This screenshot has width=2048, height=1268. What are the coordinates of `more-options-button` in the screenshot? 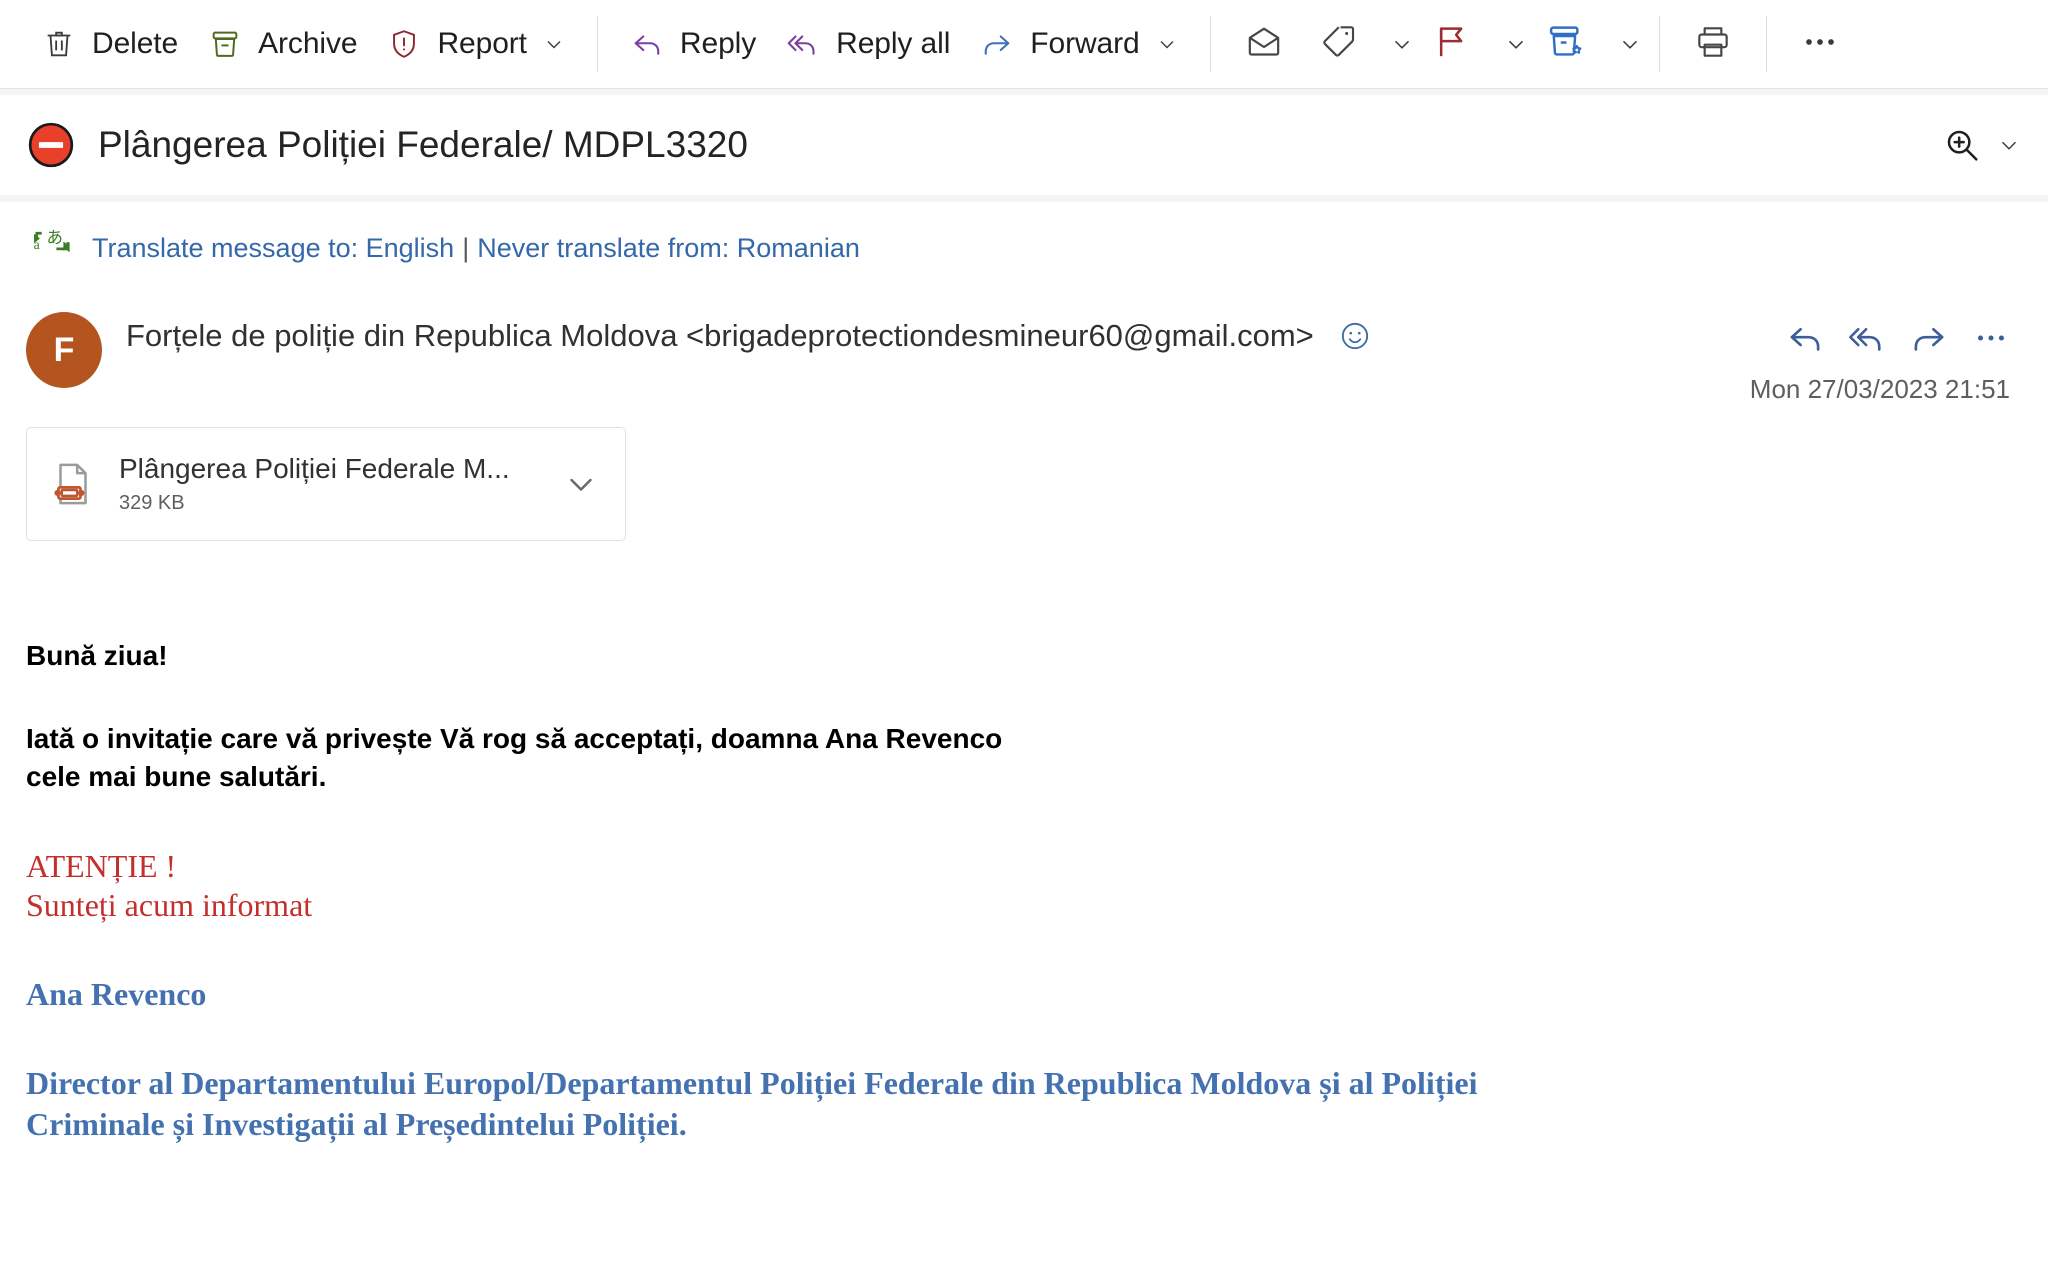 It's located at (1820, 44).